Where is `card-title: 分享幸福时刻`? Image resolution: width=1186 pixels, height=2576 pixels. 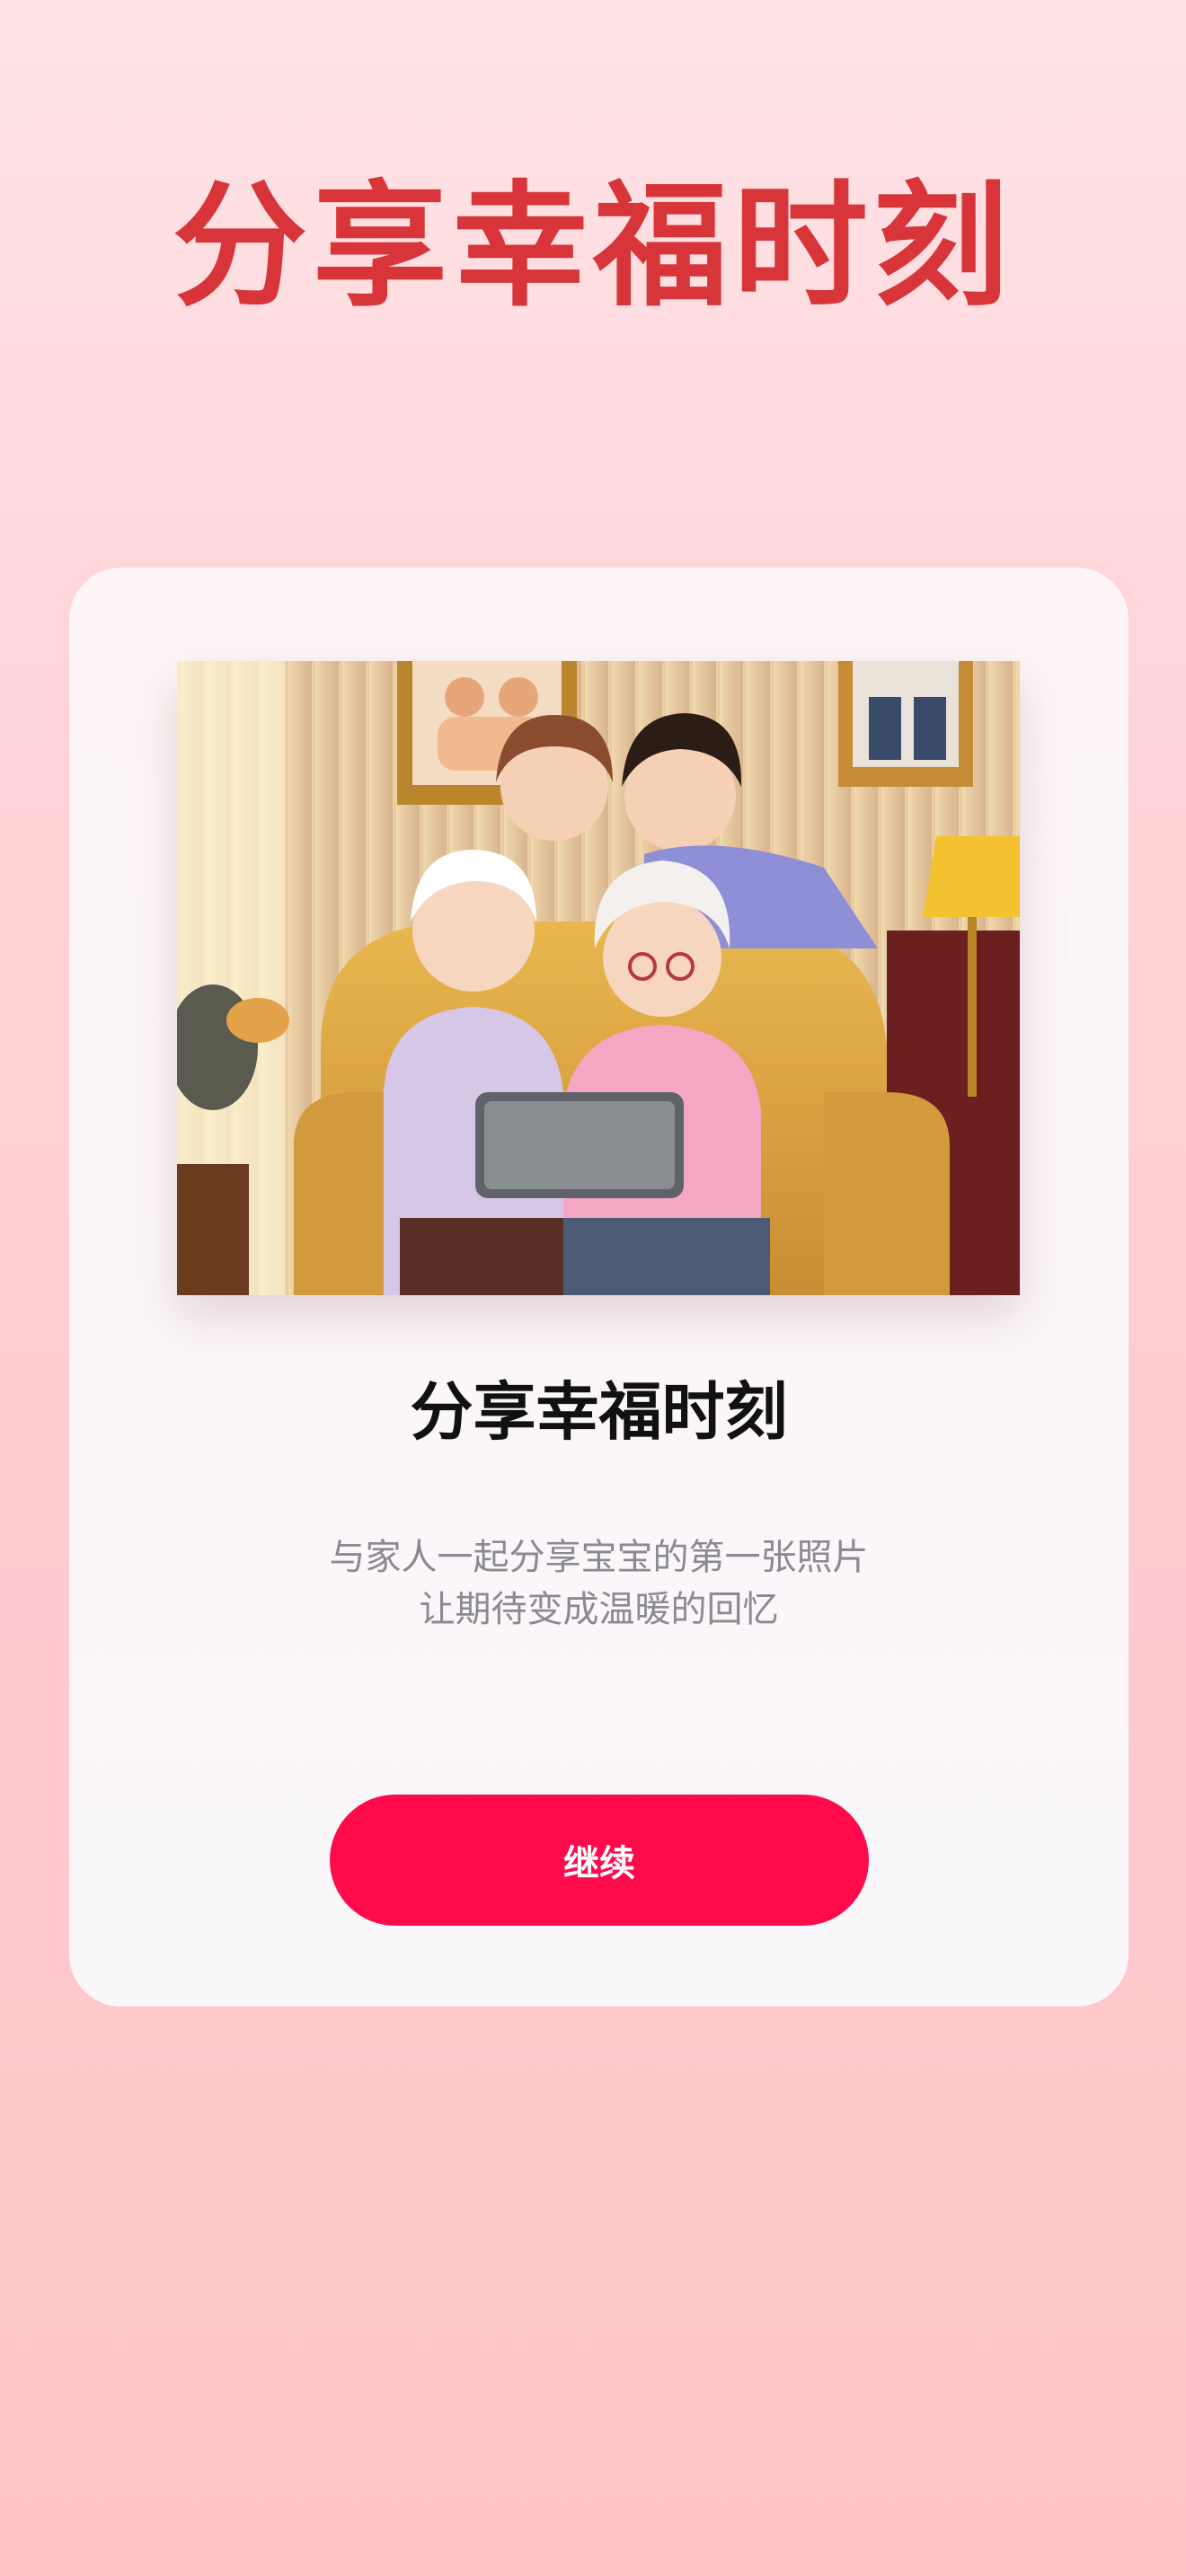 card-title: 分享幸福时刻 is located at coordinates (599, 1412).